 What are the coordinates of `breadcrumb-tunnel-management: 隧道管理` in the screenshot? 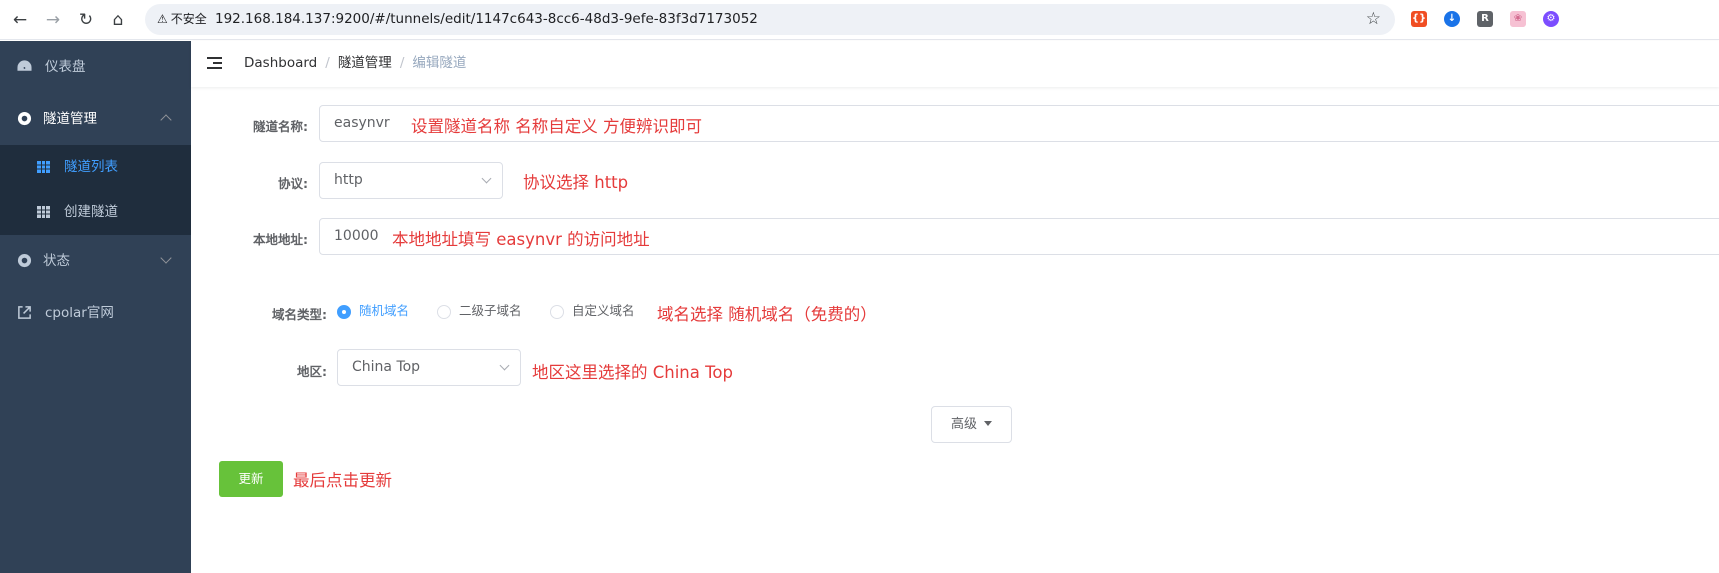 It's located at (365, 63).